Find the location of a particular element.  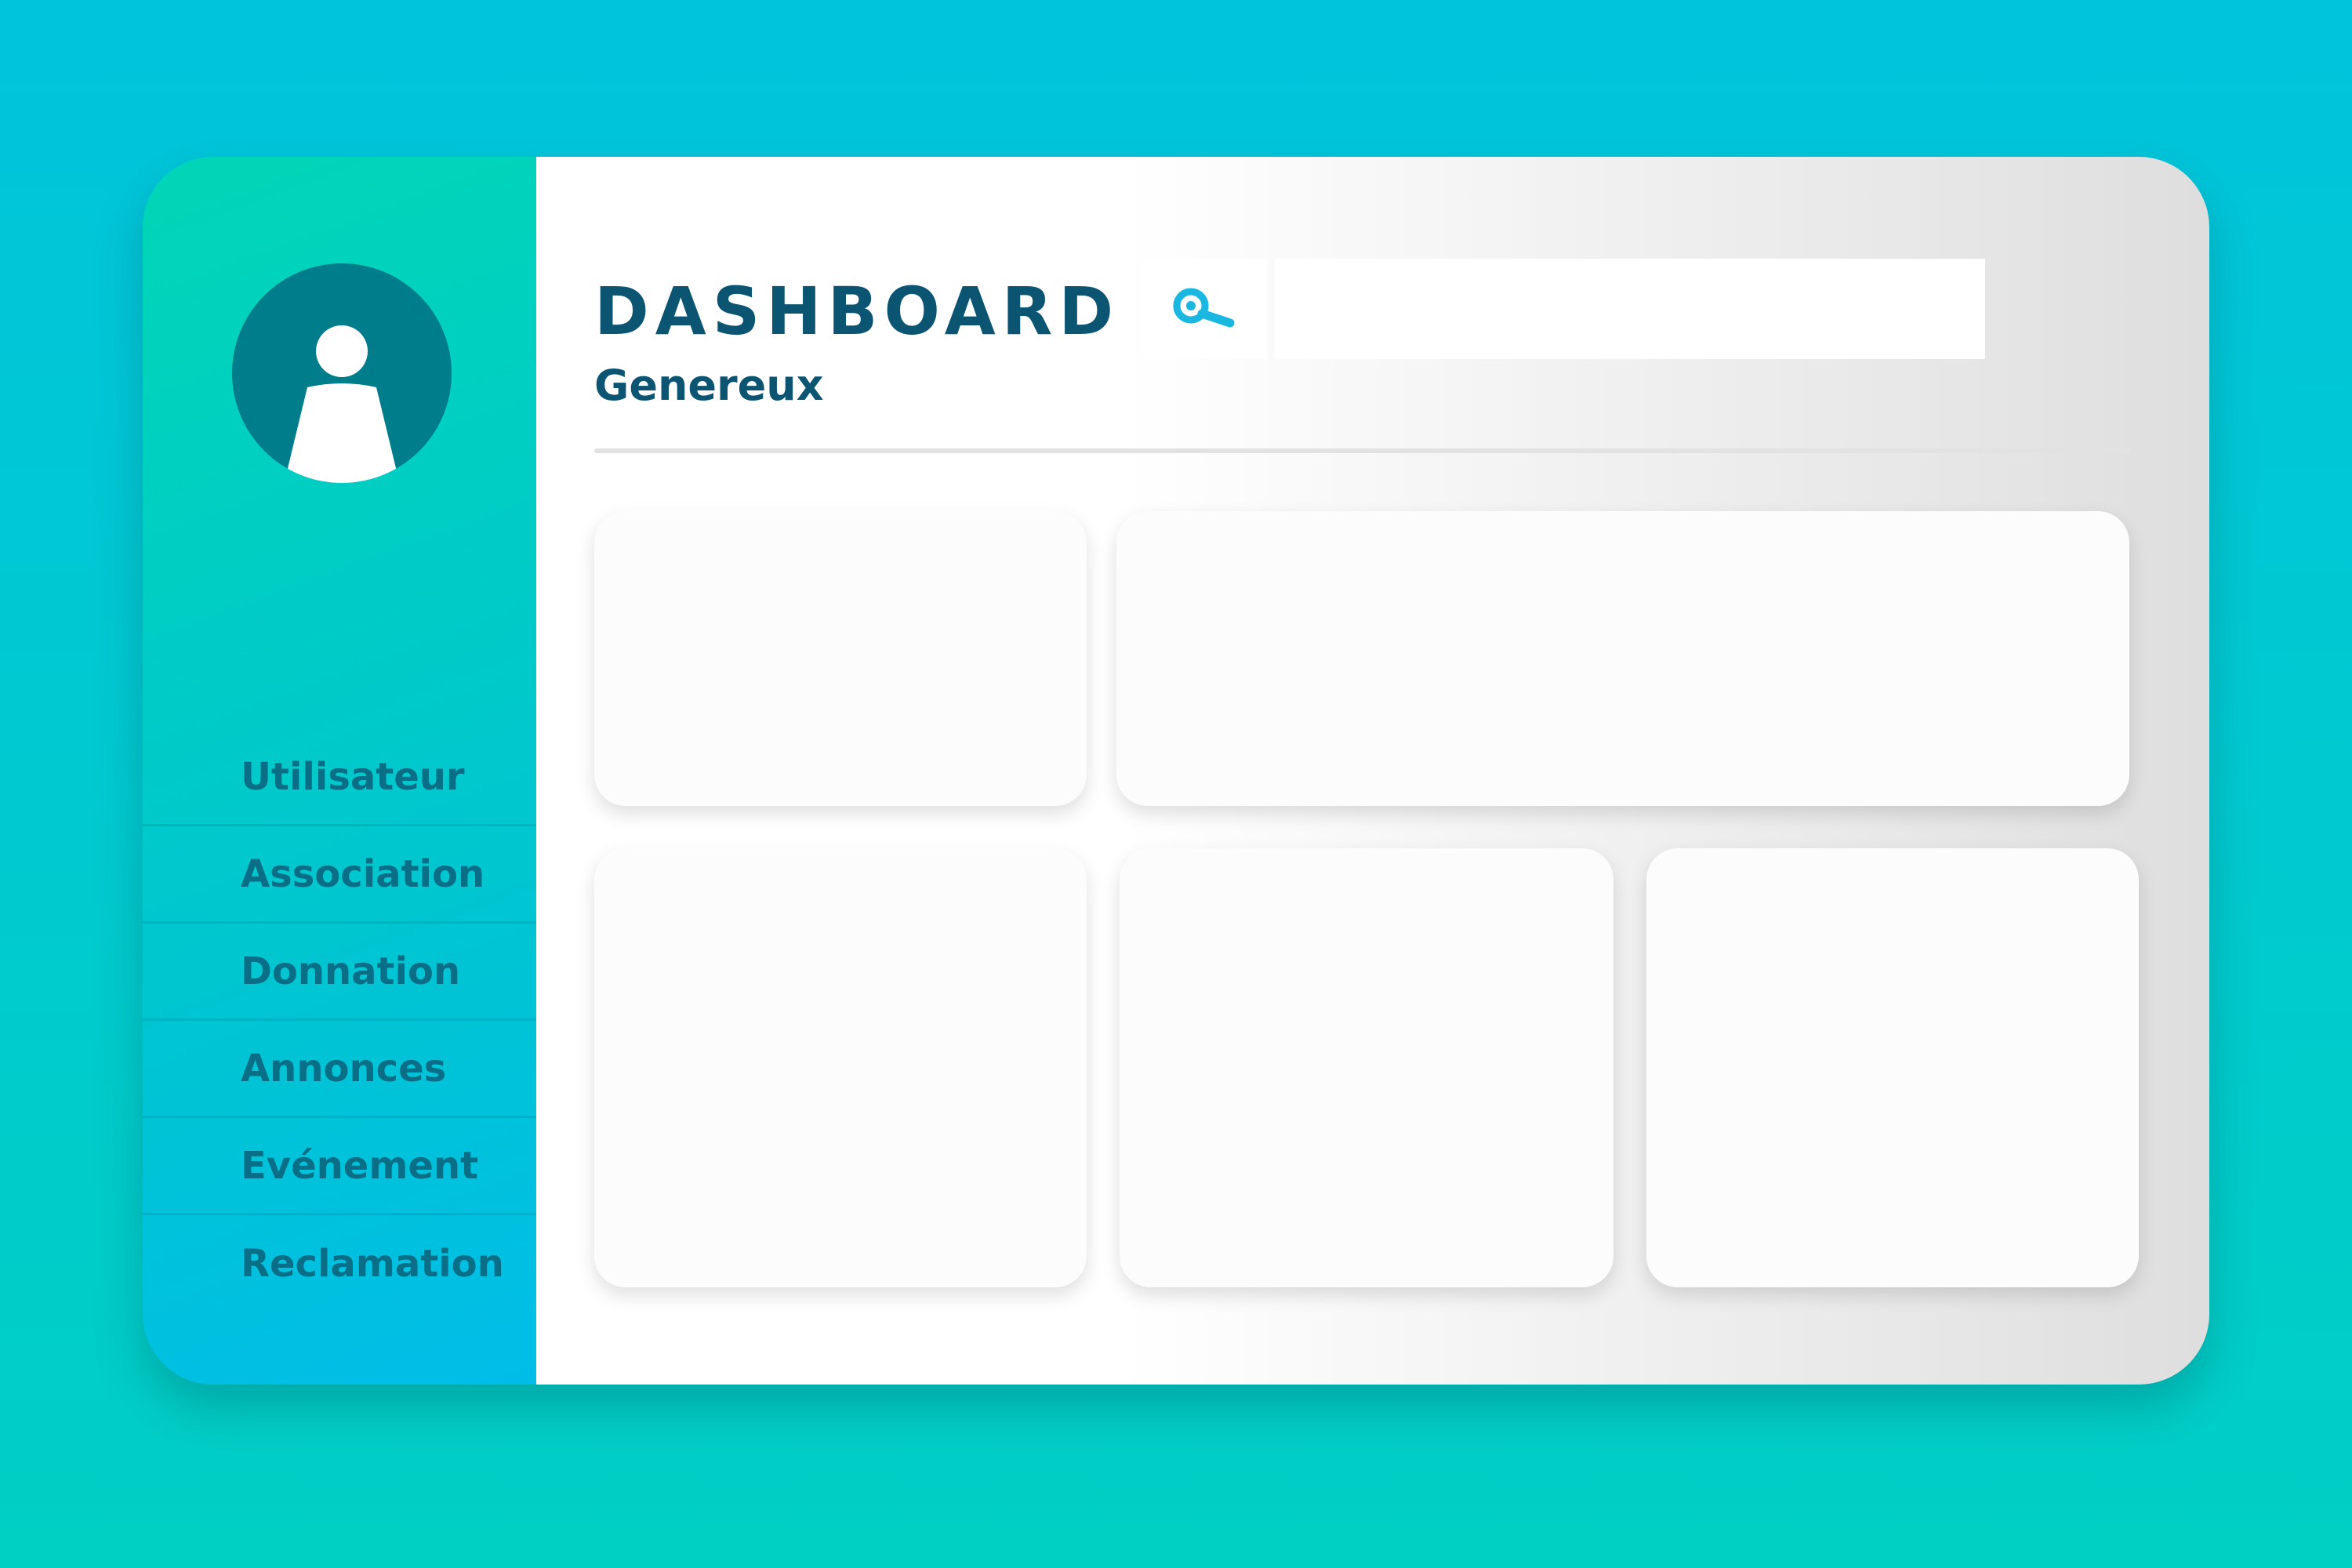

sidebar-item-association: Association is located at coordinates (339, 875).